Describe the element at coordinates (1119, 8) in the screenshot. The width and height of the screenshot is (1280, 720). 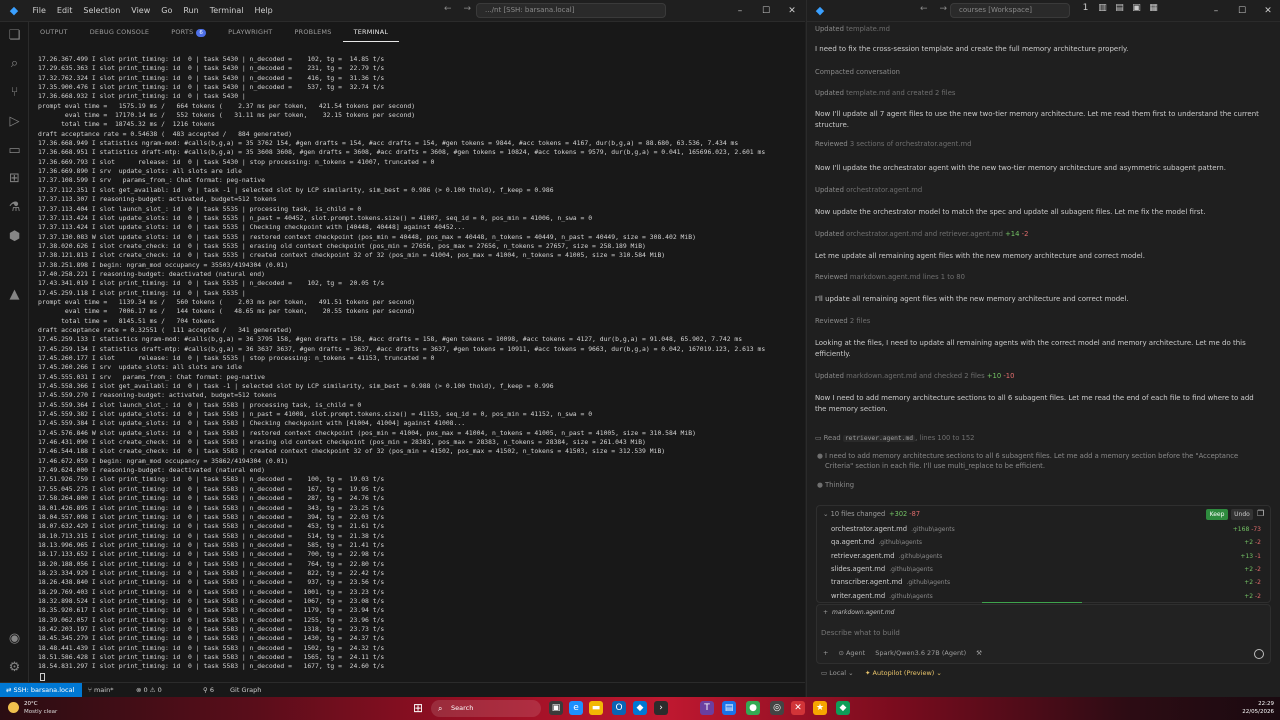
I see `layout-sidebar-icon: ▤` at that location.